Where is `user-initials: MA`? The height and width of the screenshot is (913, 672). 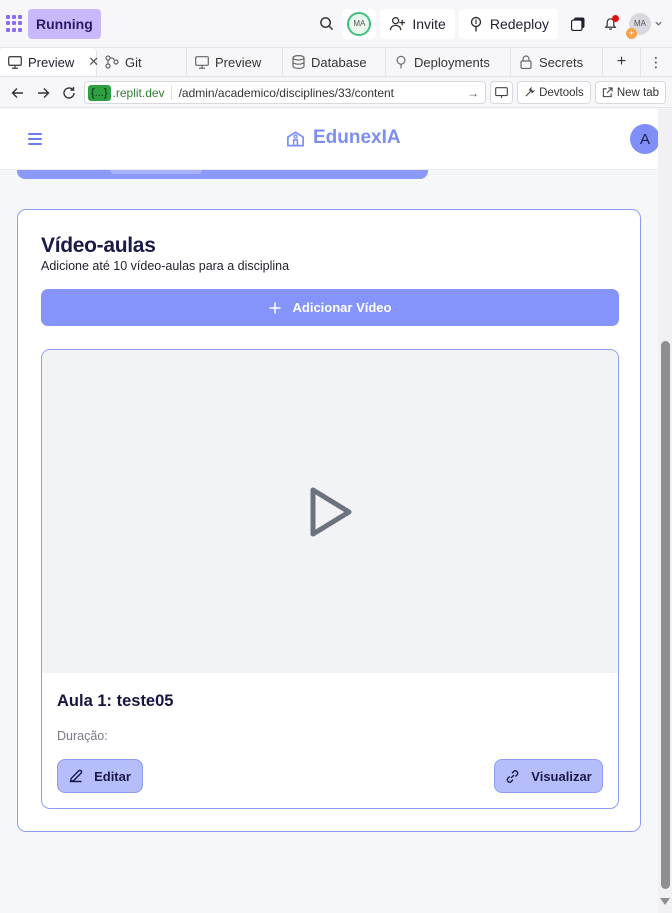
user-initials: MA is located at coordinates (640, 23).